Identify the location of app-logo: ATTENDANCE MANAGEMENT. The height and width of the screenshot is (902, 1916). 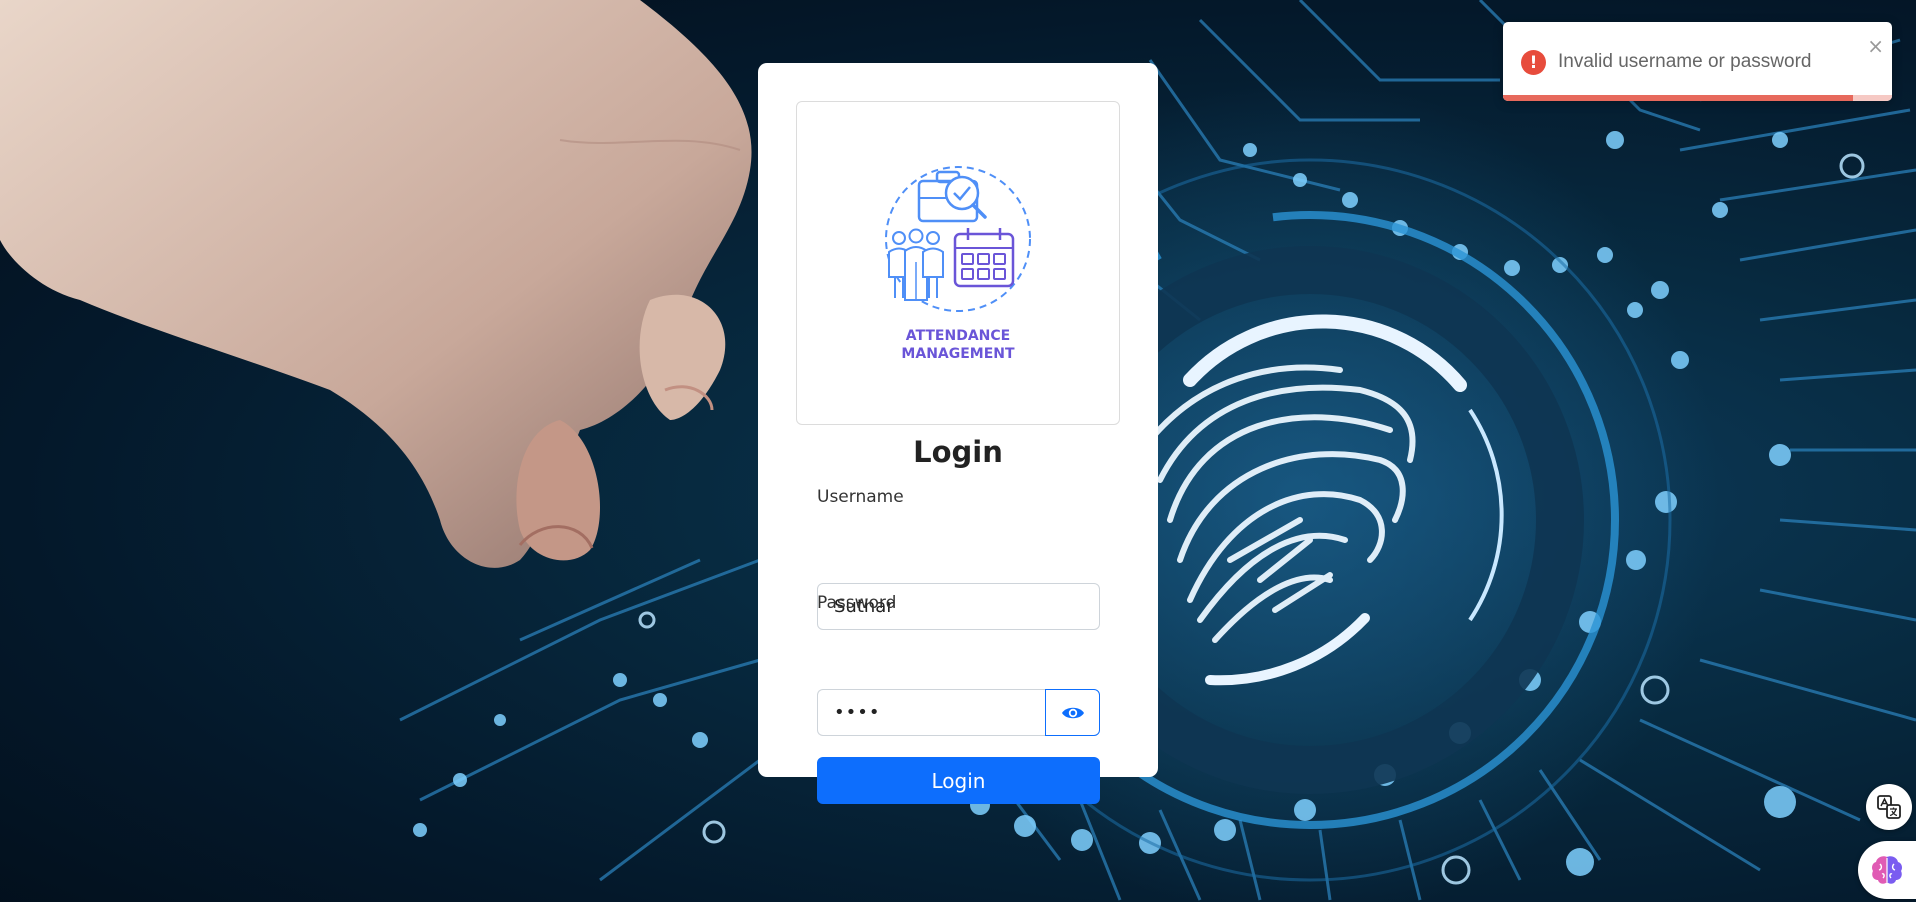
(958, 263).